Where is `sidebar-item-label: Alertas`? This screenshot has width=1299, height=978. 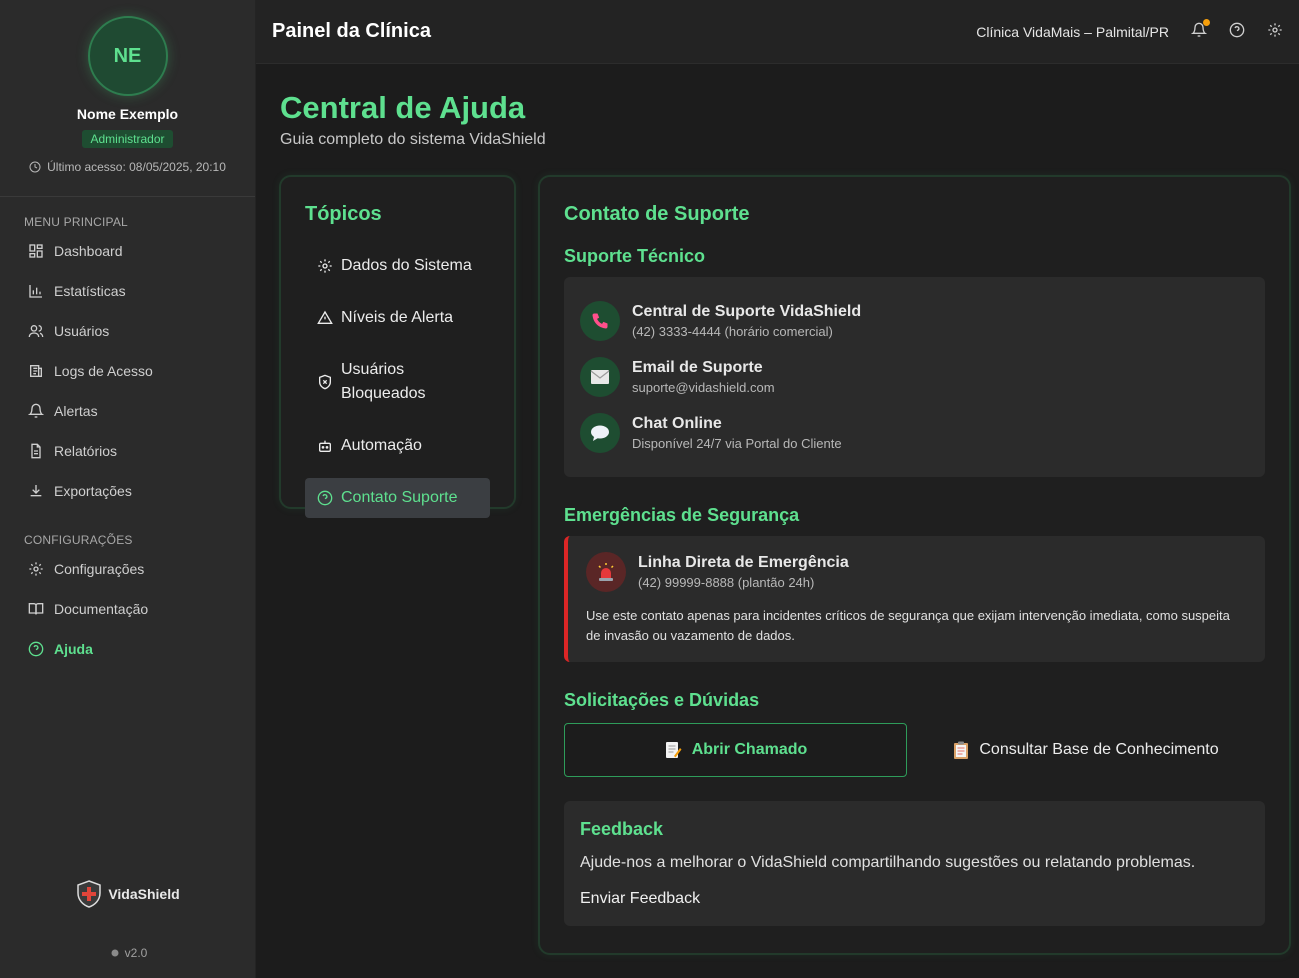 sidebar-item-label: Alertas is located at coordinates (76, 411).